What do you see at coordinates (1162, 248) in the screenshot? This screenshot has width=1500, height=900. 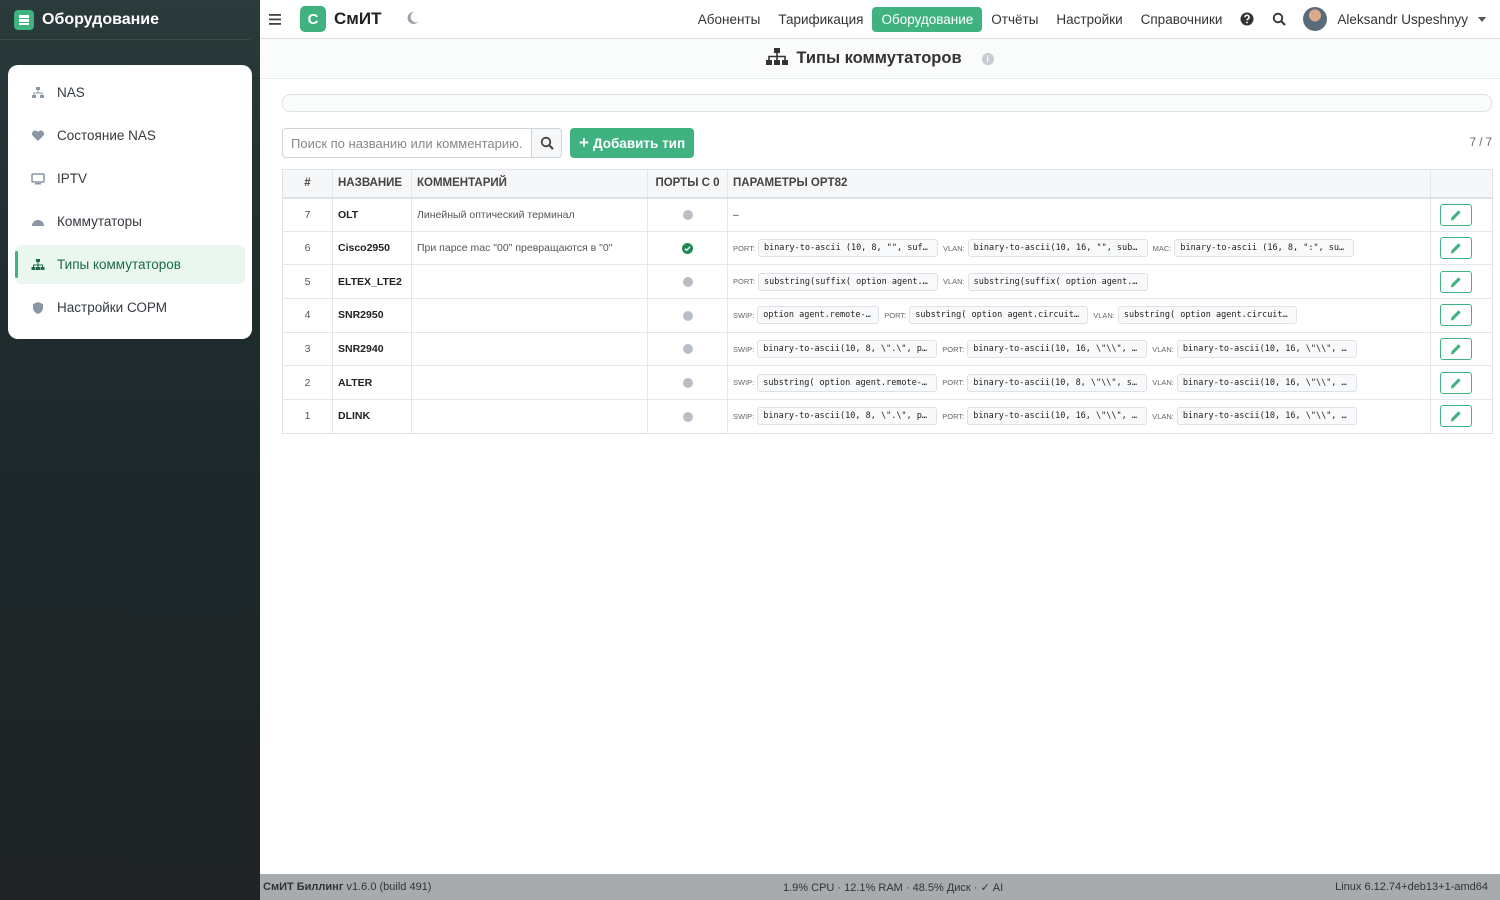 I see `param-label: MAC:` at bounding box center [1162, 248].